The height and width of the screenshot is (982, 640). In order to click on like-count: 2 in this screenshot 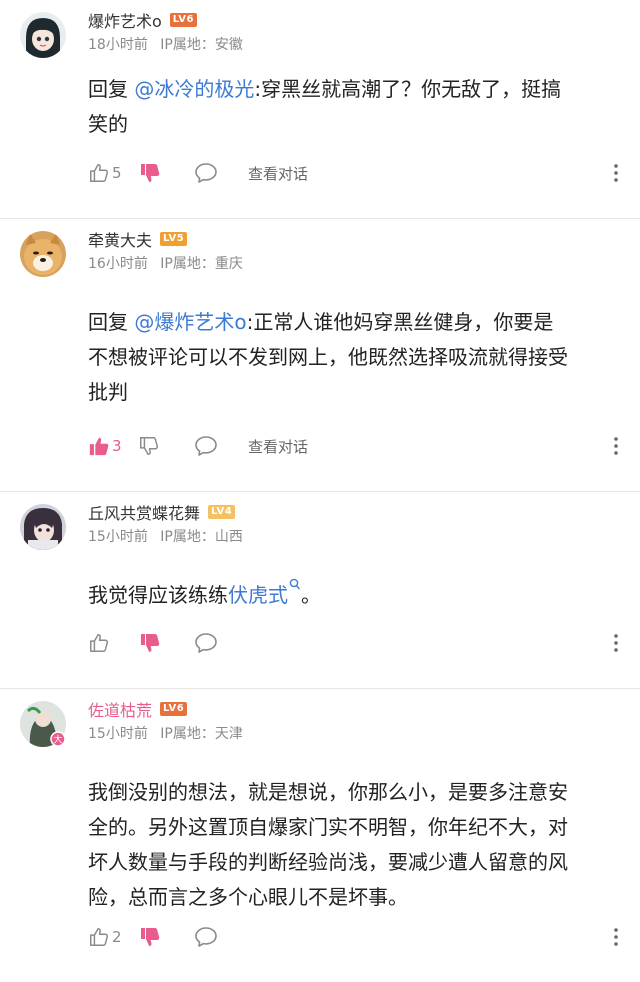, I will do `click(117, 937)`.